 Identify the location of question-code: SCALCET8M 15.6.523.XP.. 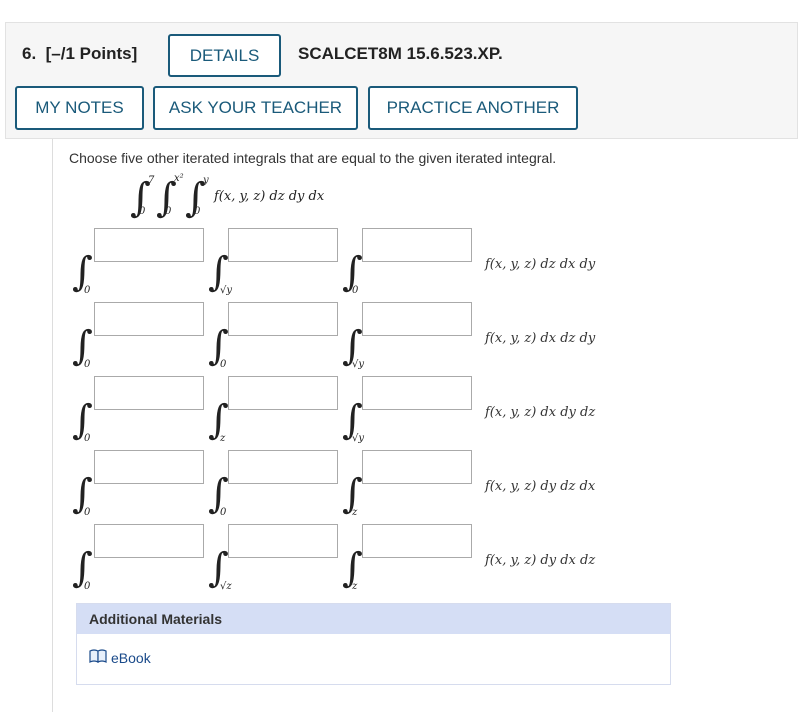
(400, 53).